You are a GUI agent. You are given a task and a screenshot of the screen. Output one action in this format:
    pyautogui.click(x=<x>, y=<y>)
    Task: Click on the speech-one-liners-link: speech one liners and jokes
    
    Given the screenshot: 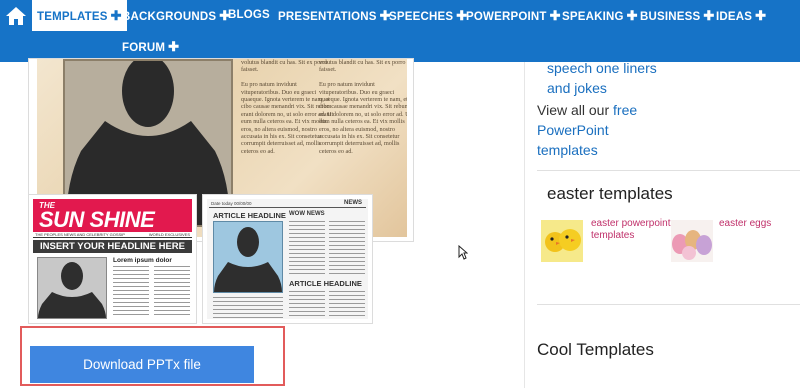 What is the action you would take?
    pyautogui.click(x=602, y=78)
    